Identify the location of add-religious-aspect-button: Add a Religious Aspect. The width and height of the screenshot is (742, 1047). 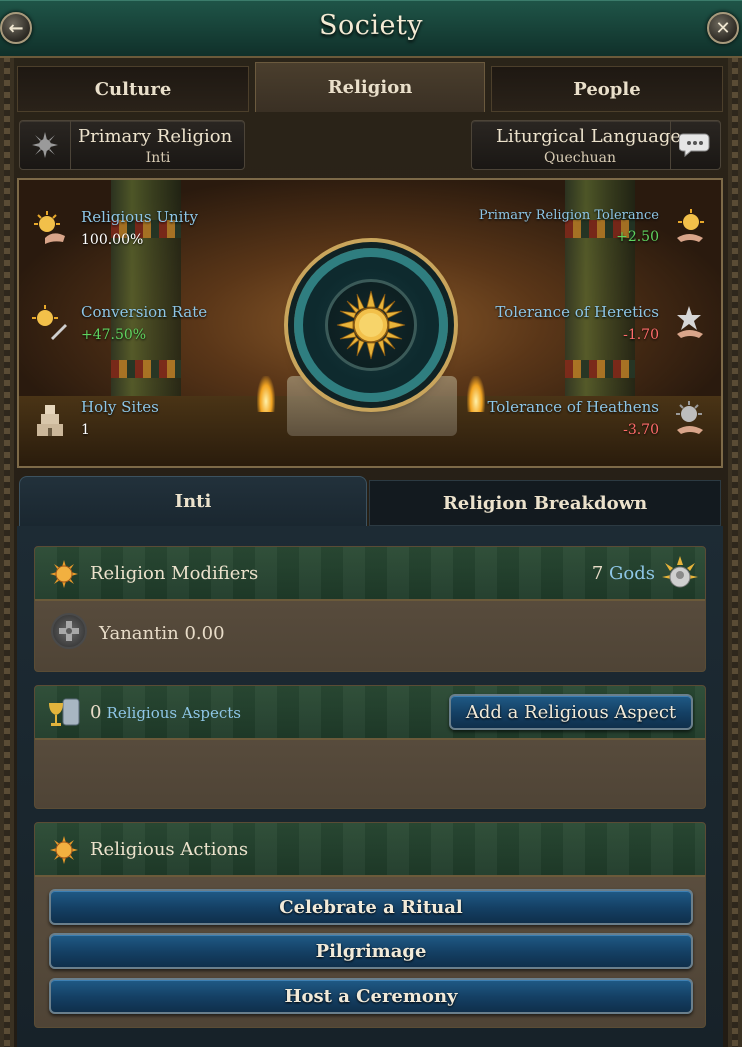
(571, 712).